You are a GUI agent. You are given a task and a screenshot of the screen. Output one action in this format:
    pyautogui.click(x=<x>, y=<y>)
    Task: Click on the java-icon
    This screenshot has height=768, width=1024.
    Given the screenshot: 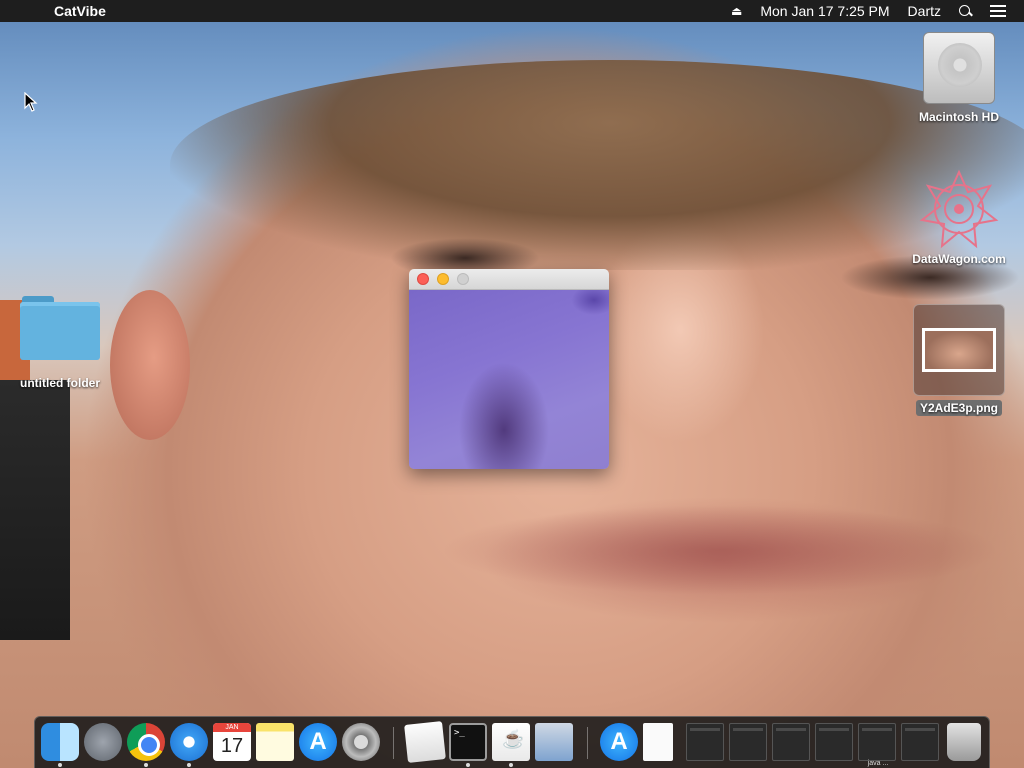 What is the action you would take?
    pyautogui.click(x=511, y=742)
    